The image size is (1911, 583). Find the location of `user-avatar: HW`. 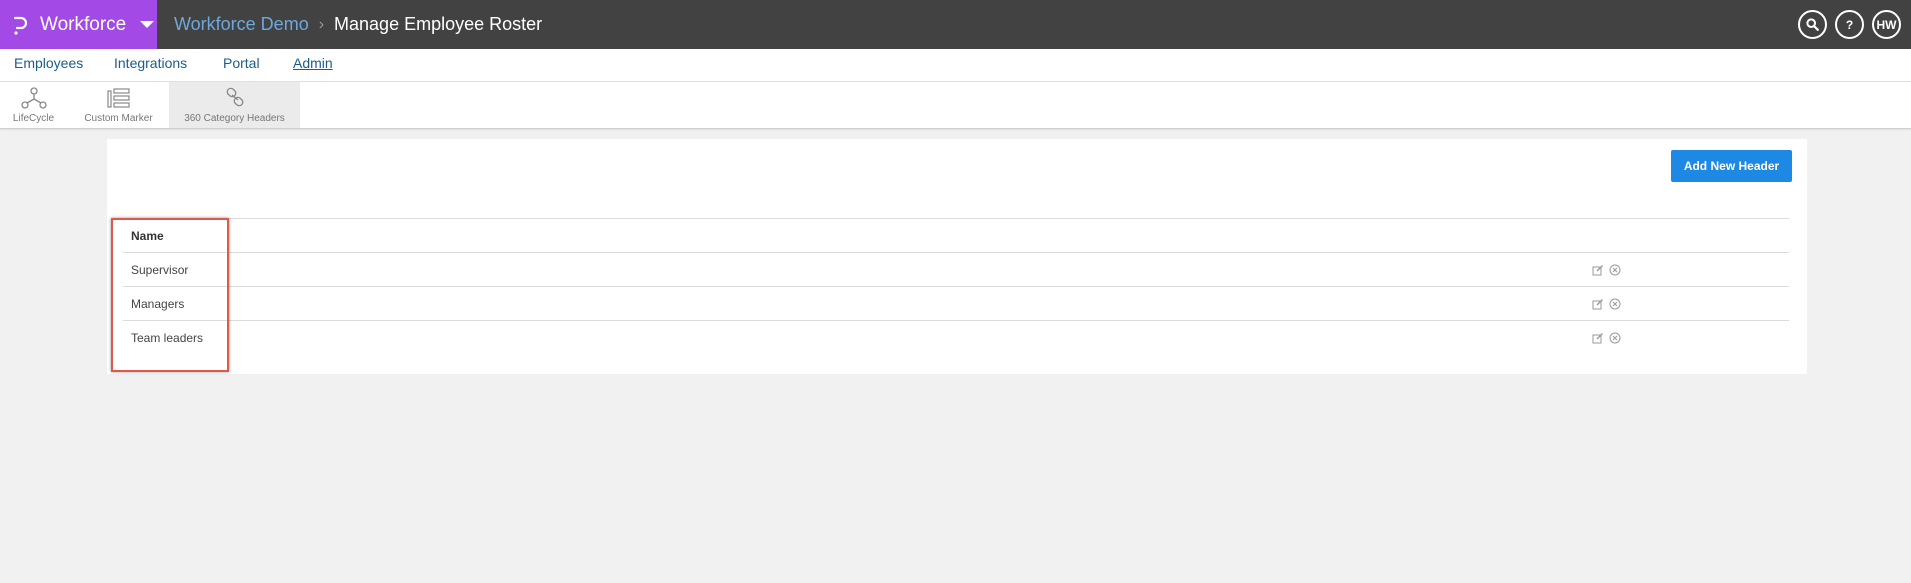

user-avatar: HW is located at coordinates (1886, 24).